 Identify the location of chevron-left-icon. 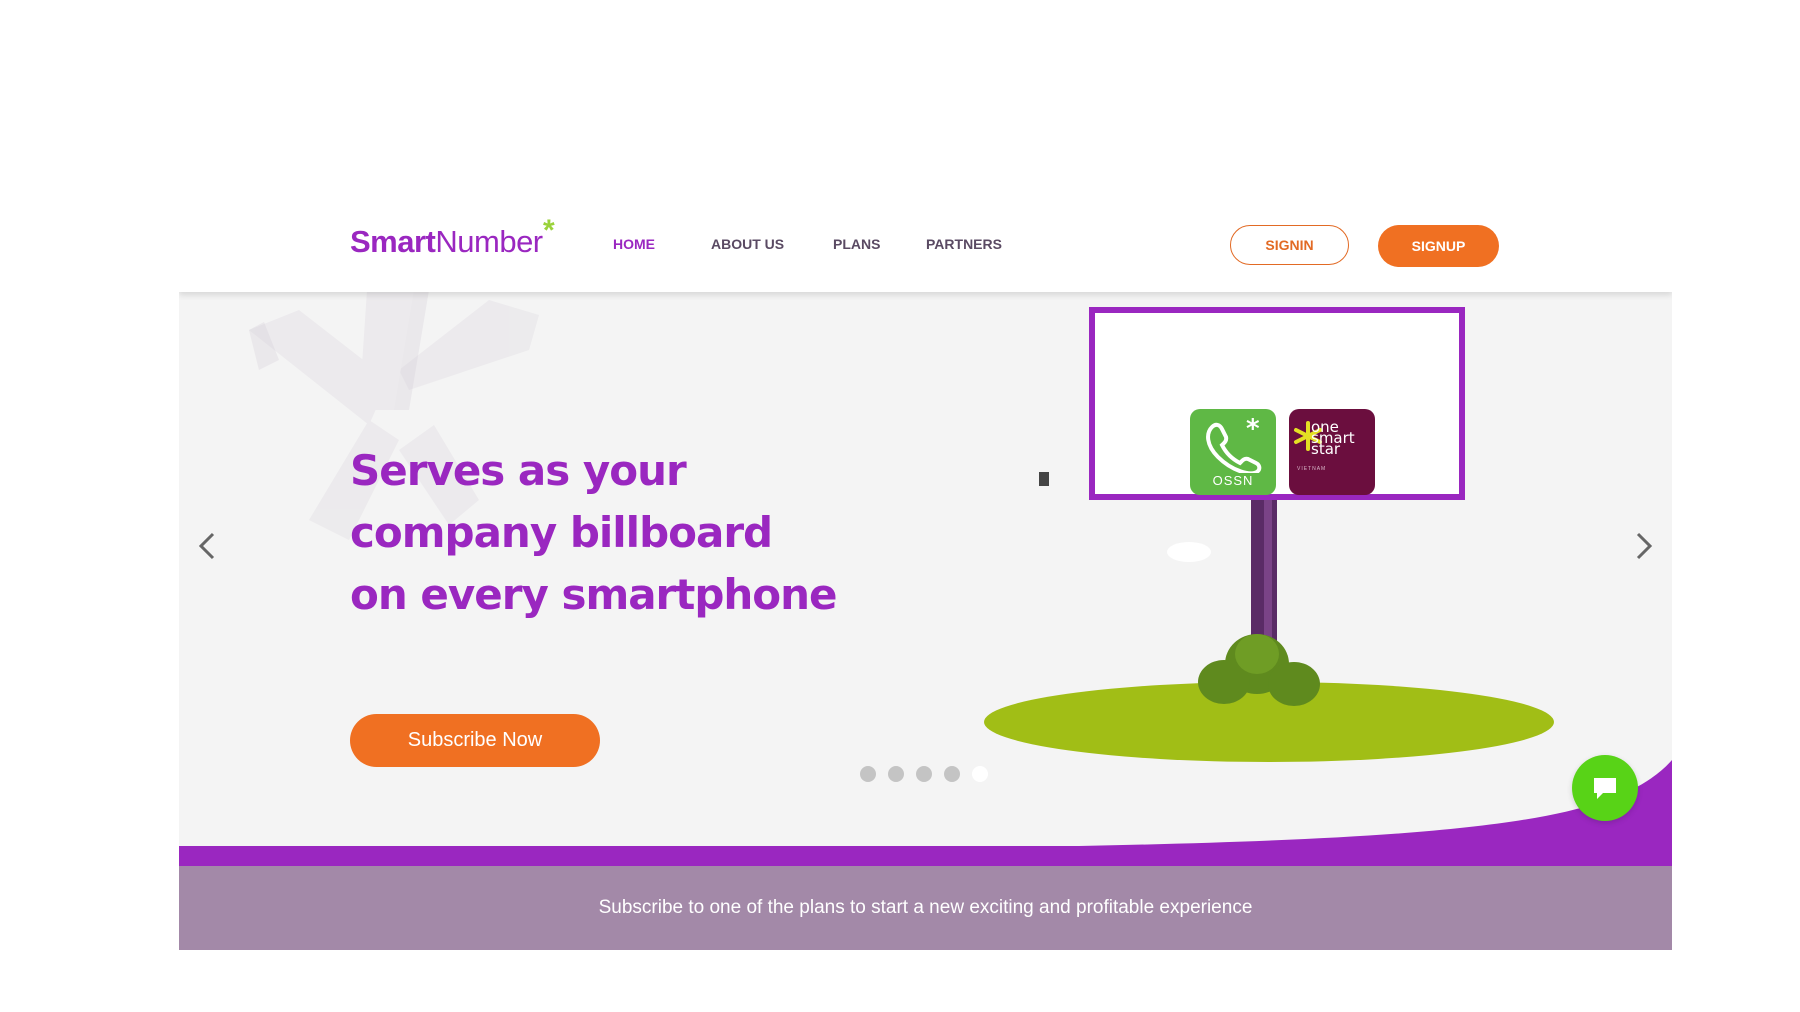
(206, 546).